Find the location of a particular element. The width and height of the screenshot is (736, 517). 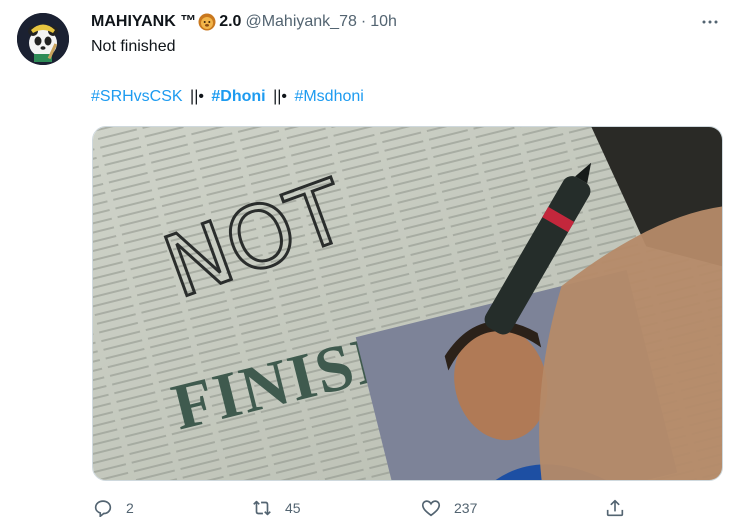

more-icon is located at coordinates (710, 22).